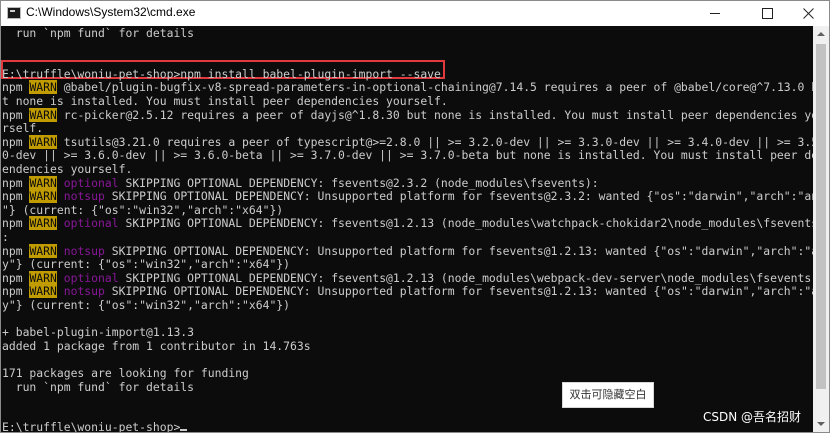  Describe the element at coordinates (184, 430) in the screenshot. I see `text-cursor` at that location.